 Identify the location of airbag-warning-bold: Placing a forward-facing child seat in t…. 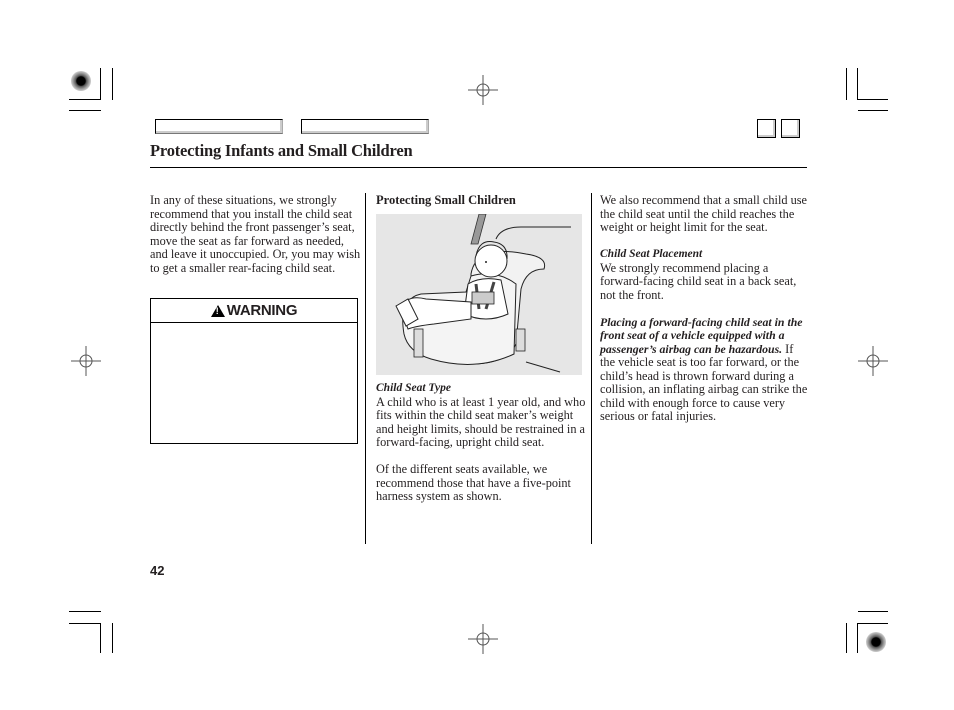
(701, 335).